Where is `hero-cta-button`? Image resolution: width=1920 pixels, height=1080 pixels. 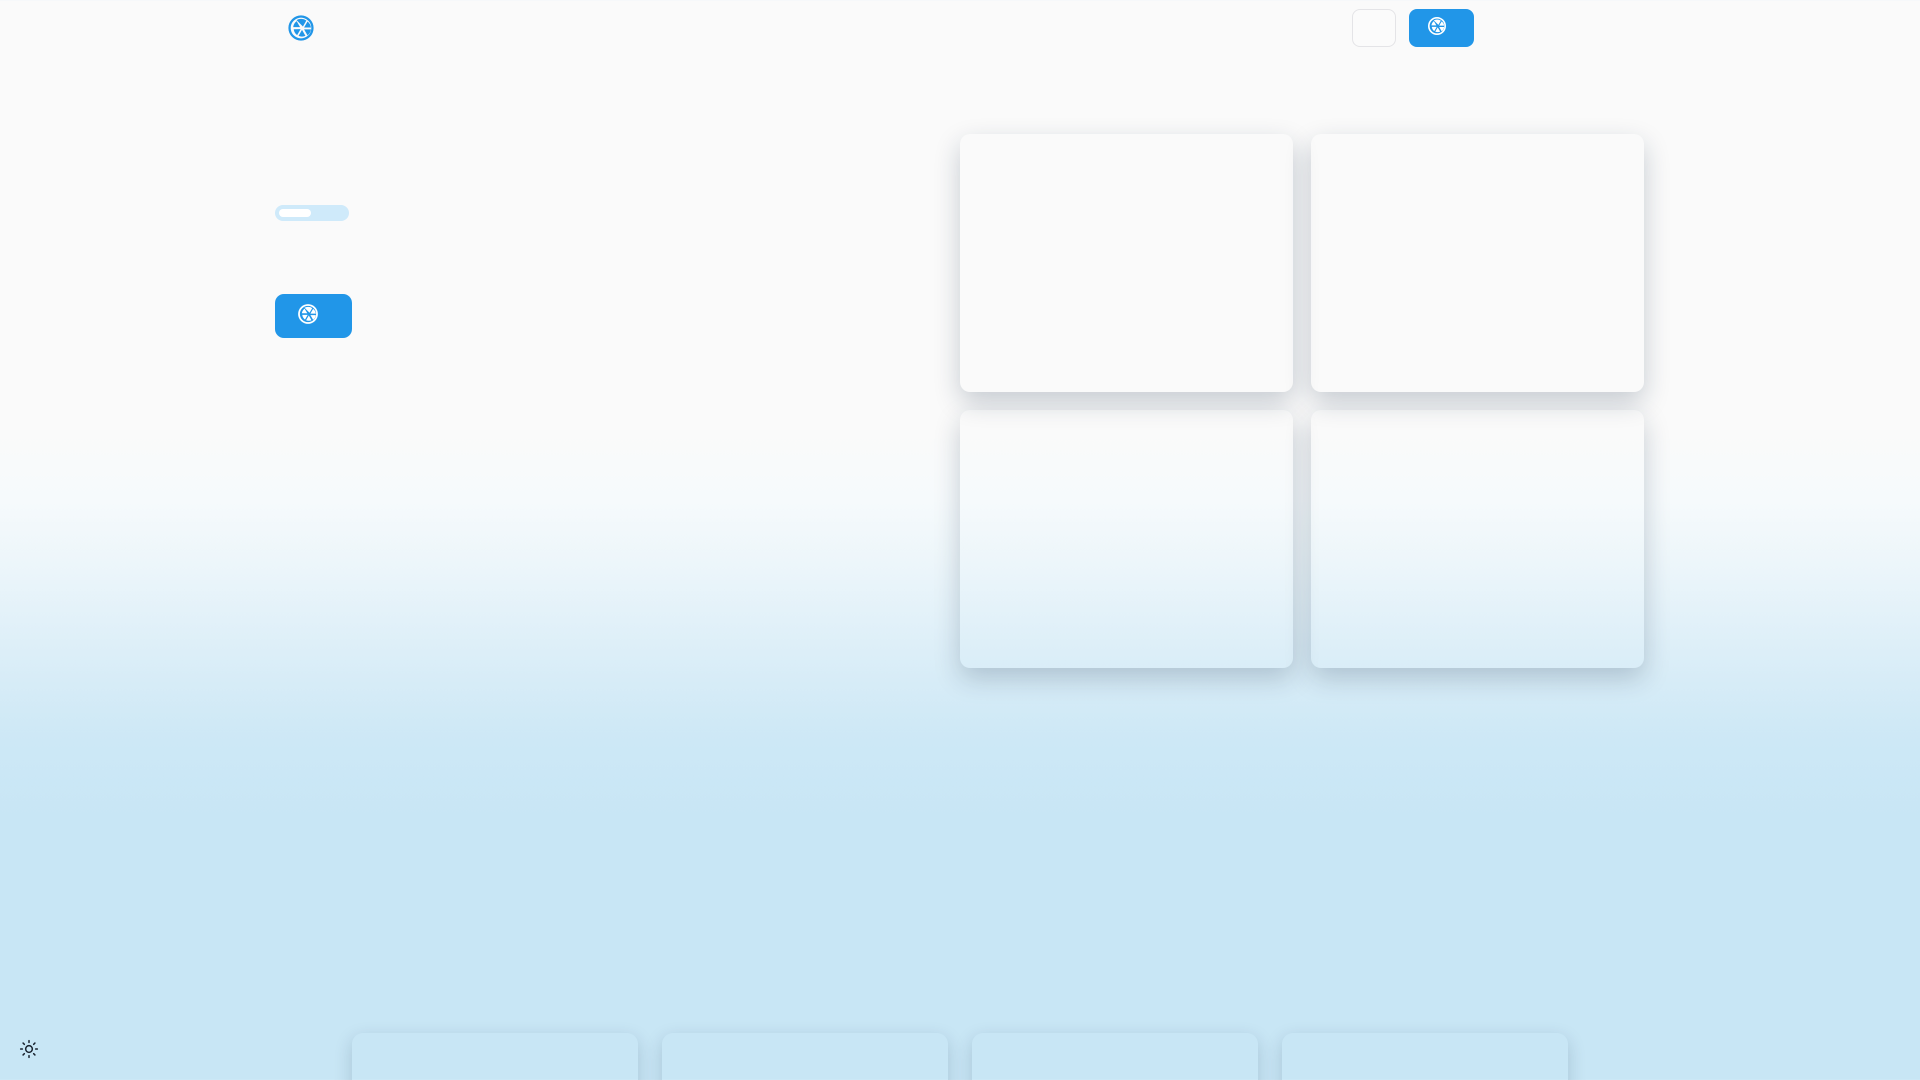
hero-cta-button is located at coordinates (313, 316).